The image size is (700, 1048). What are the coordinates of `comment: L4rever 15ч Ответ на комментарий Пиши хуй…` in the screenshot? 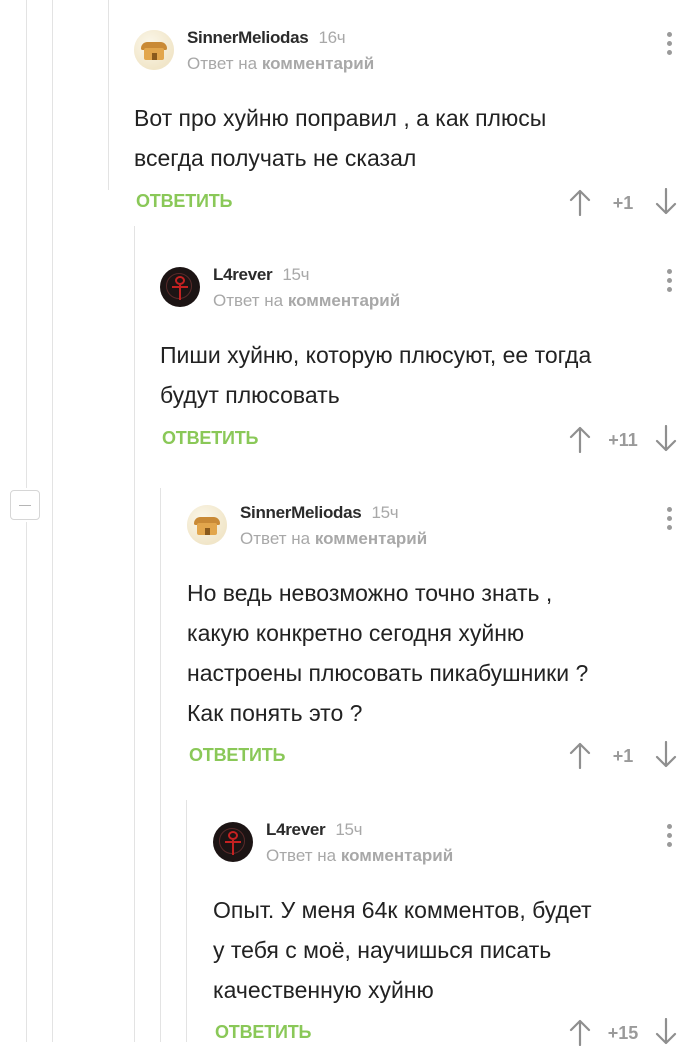 It's located at (430, 365).